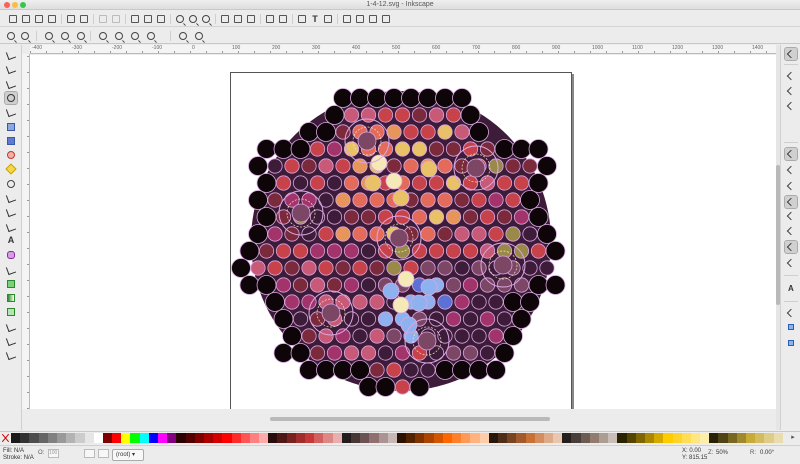 The height and width of the screenshot is (464, 800). I want to click on unlink-clone-icon, so click(251, 19).